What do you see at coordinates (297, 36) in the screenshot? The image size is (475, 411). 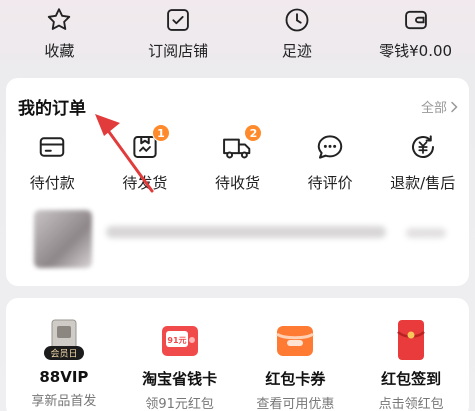 I see `footprints-shortcut: 足迹` at bounding box center [297, 36].